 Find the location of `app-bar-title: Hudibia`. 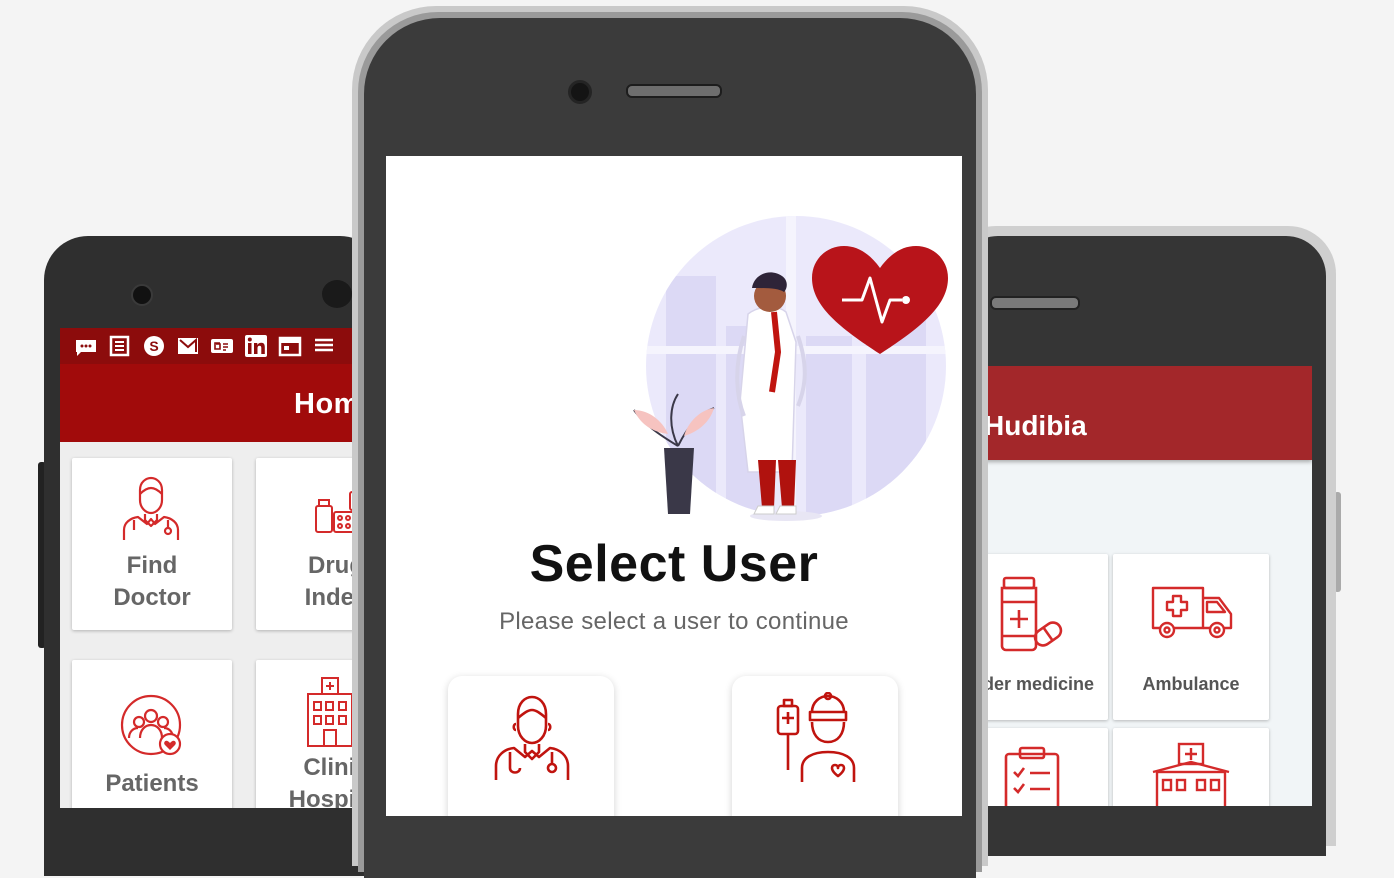

app-bar-title: Hudibia is located at coordinates (1035, 425).